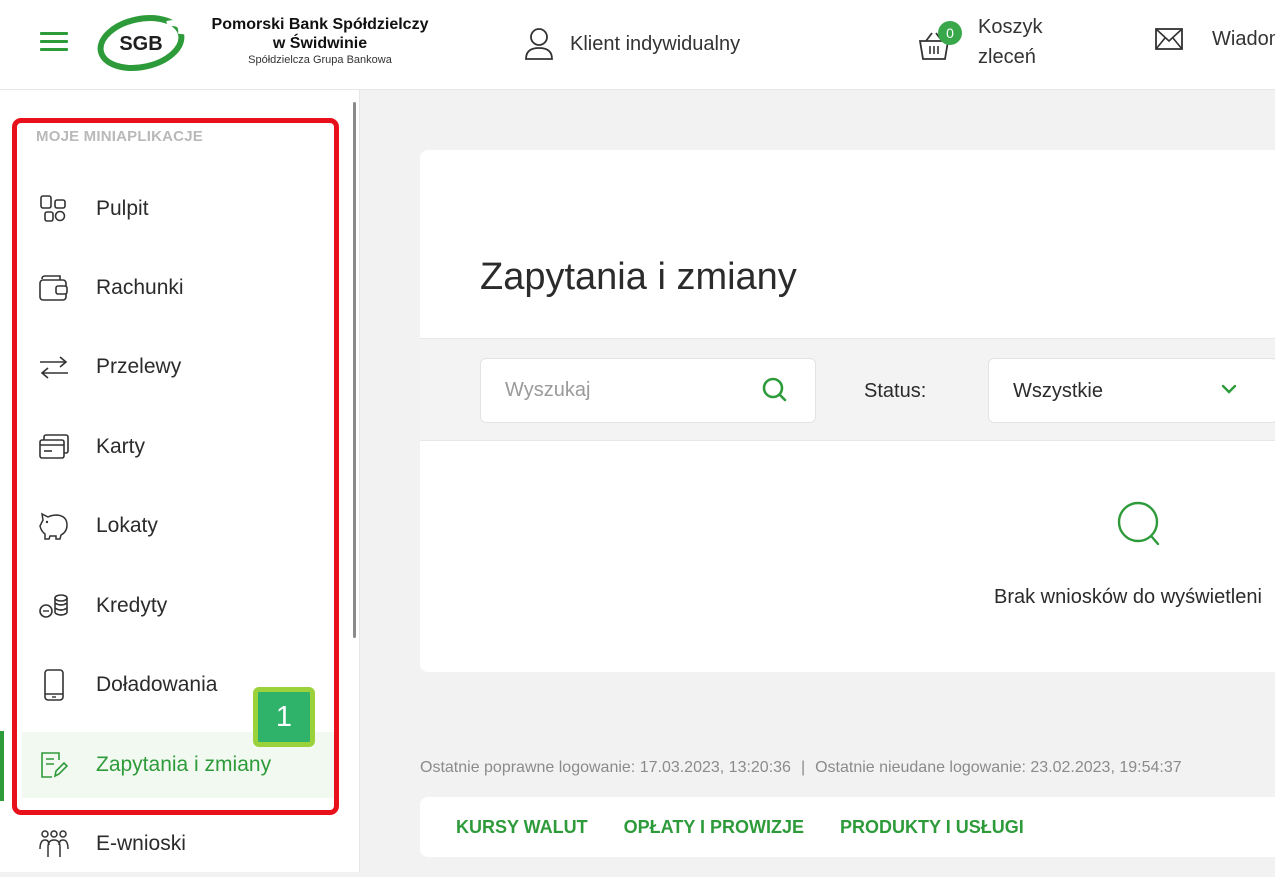 The width and height of the screenshot is (1275, 877). I want to click on status-selected-value: Wszystkie, so click(1058, 391).